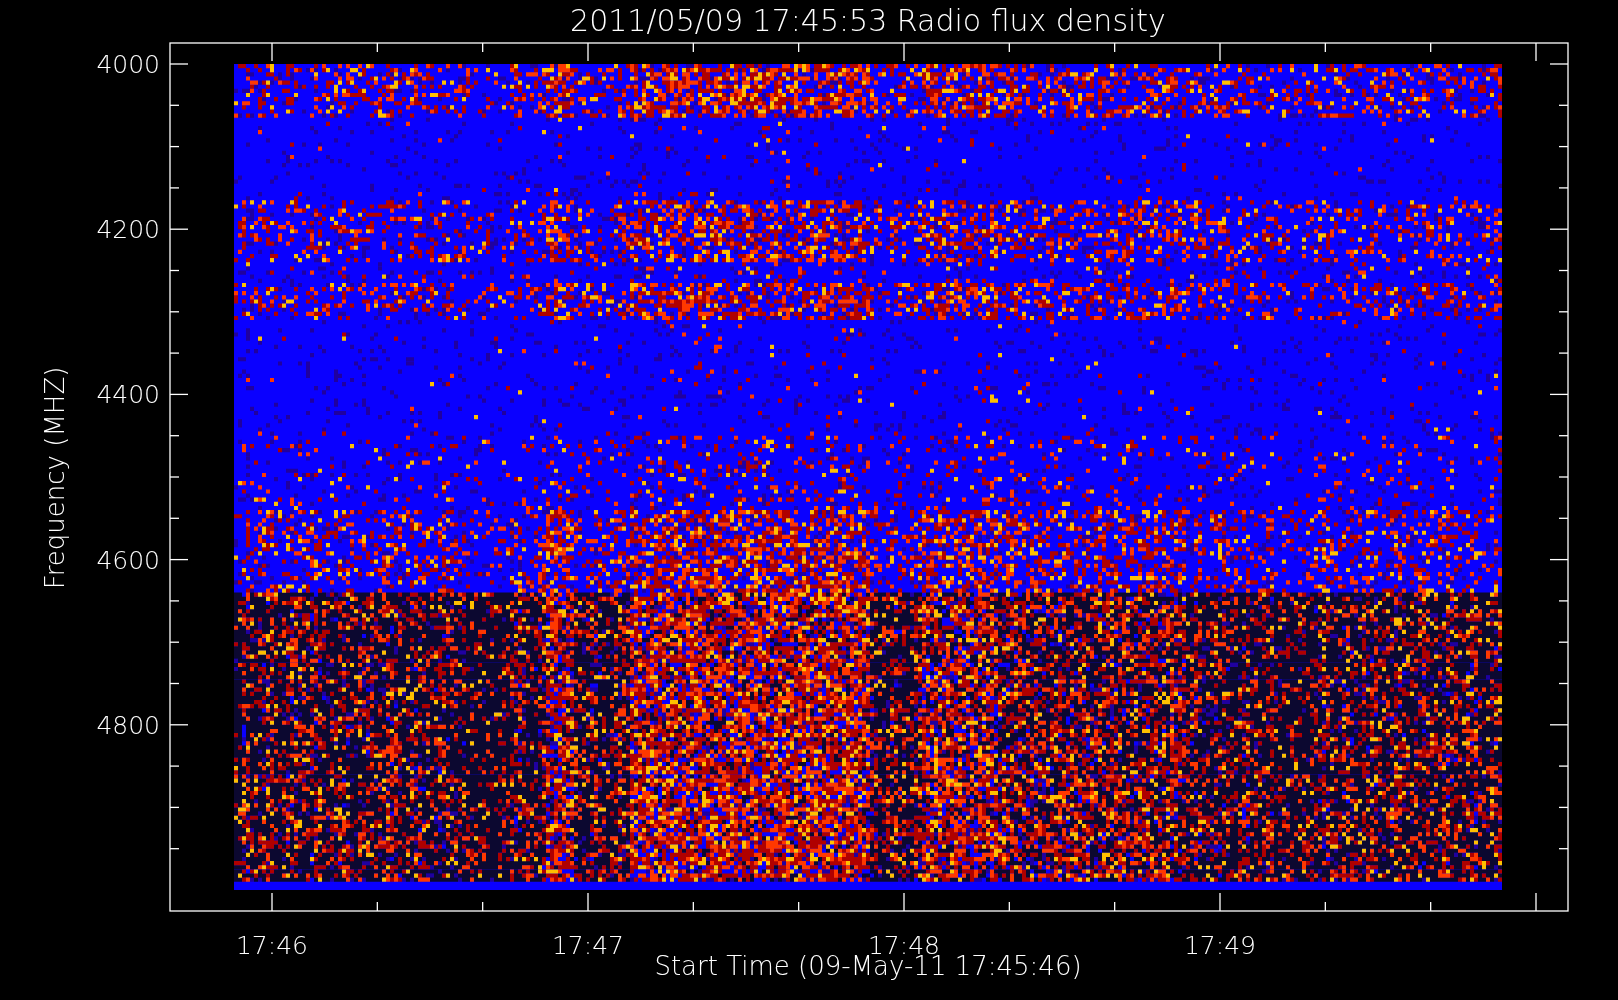  Describe the element at coordinates (128, 725) in the screenshot. I see `axis-tick-label: 4800` at that location.